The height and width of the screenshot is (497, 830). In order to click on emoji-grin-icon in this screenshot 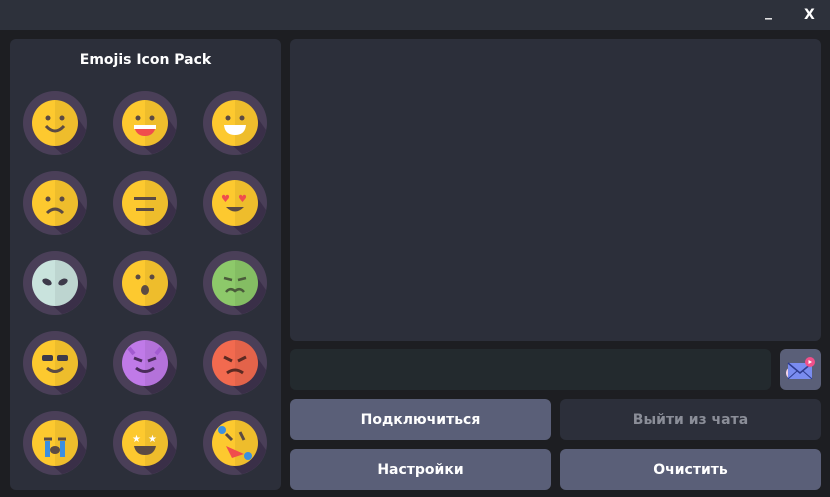, I will do `click(235, 123)`.